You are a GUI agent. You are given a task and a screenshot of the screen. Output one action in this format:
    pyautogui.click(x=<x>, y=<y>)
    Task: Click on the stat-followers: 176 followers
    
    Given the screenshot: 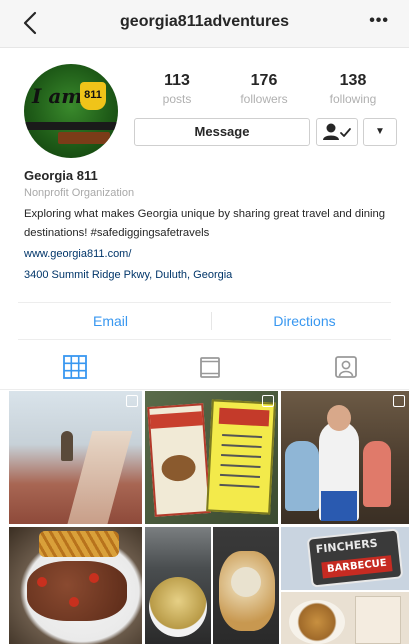 What is the action you would take?
    pyautogui.click(x=264, y=89)
    